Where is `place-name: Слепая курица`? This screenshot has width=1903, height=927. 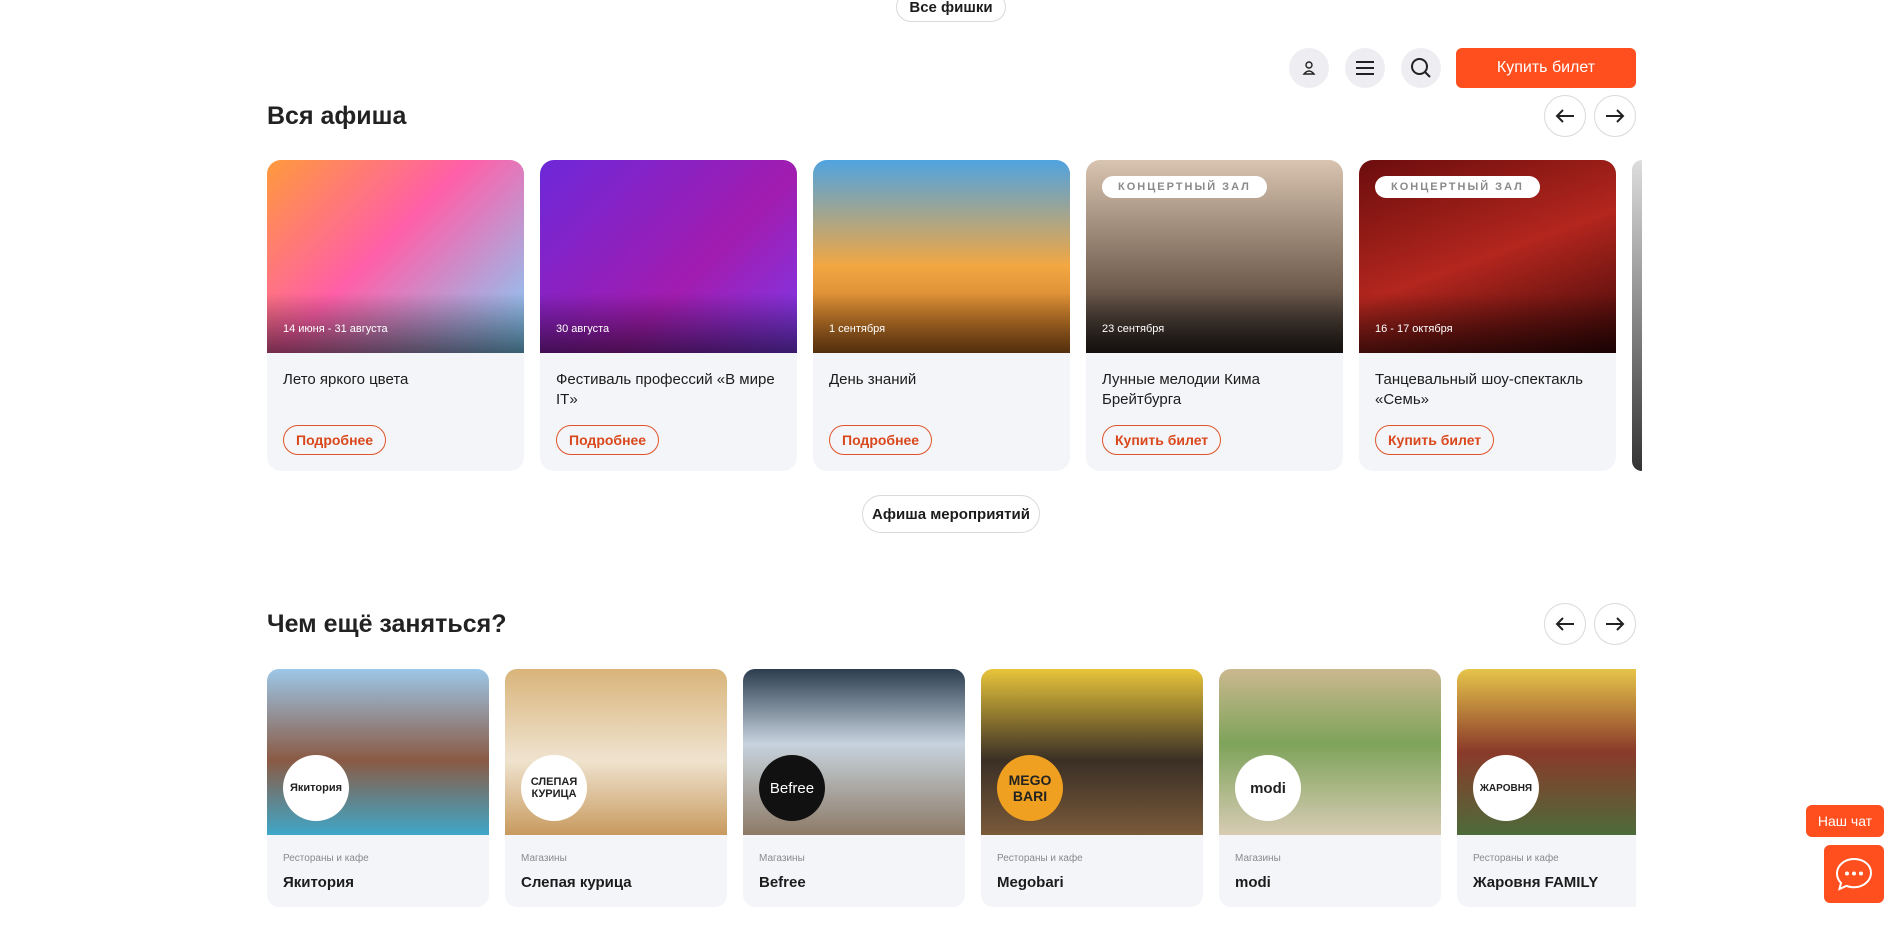 place-name: Слепая курица is located at coordinates (576, 882).